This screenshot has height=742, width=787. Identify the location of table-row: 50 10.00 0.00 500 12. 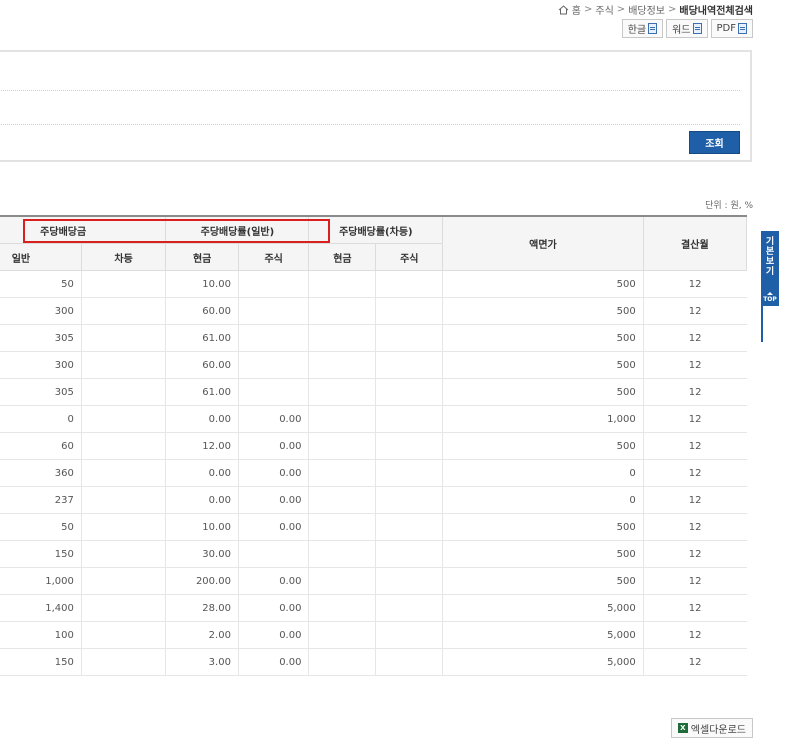
(373, 527).